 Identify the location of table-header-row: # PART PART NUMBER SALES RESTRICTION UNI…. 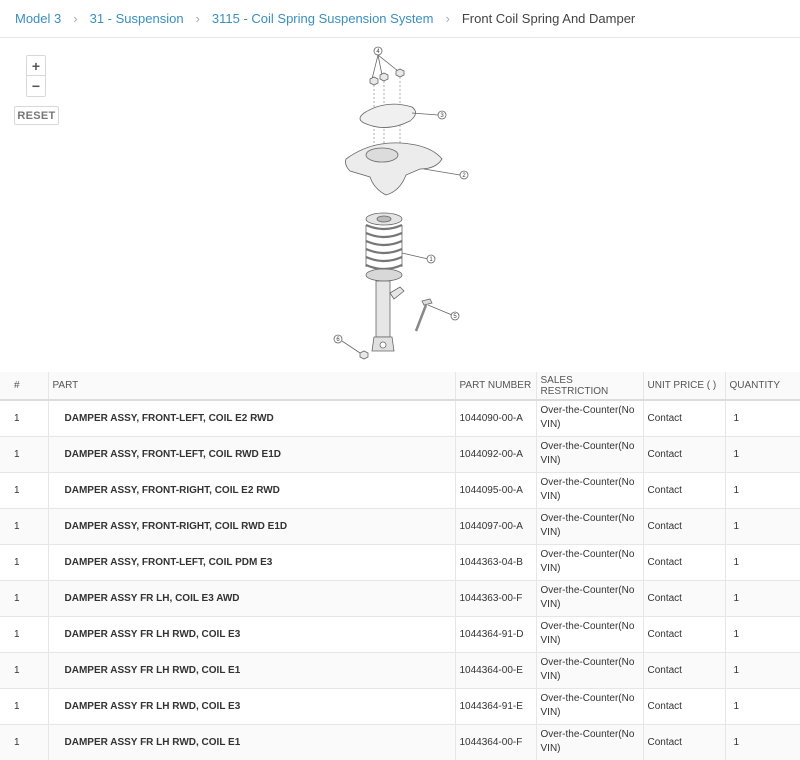
(400, 386).